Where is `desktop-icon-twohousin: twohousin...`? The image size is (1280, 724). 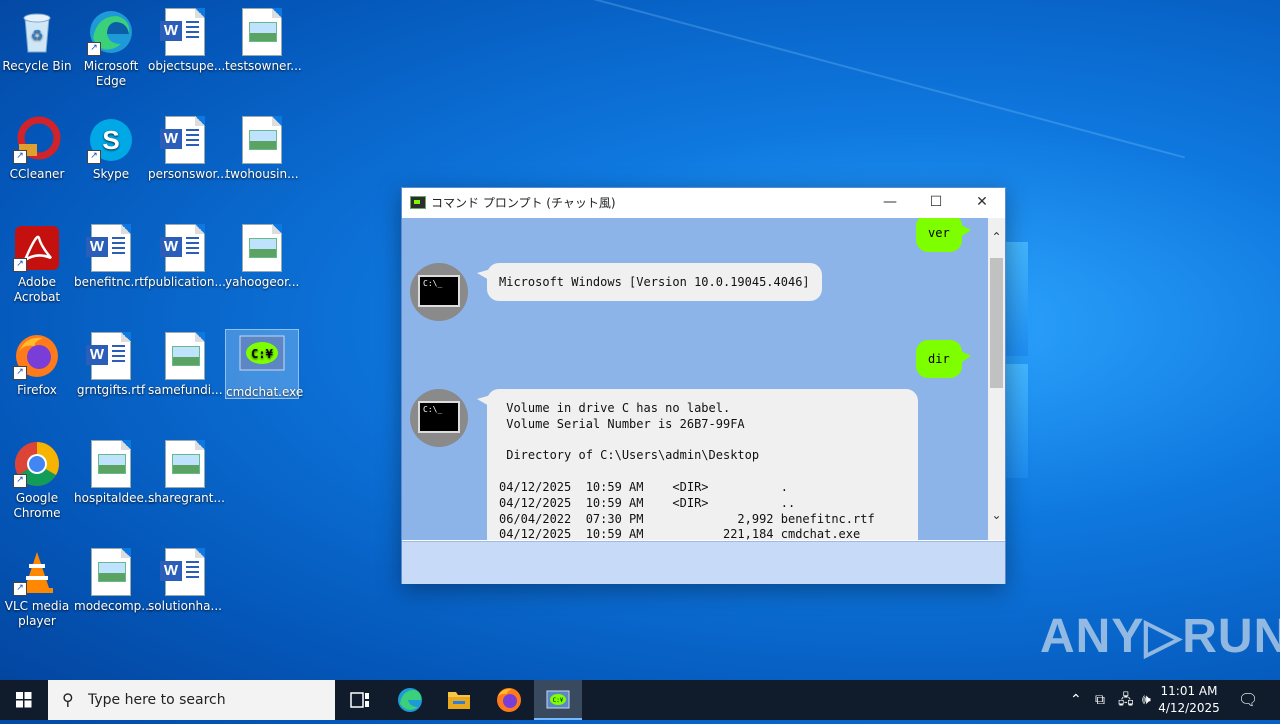
desktop-icon-twohousin: twohousin... is located at coordinates (262, 149).